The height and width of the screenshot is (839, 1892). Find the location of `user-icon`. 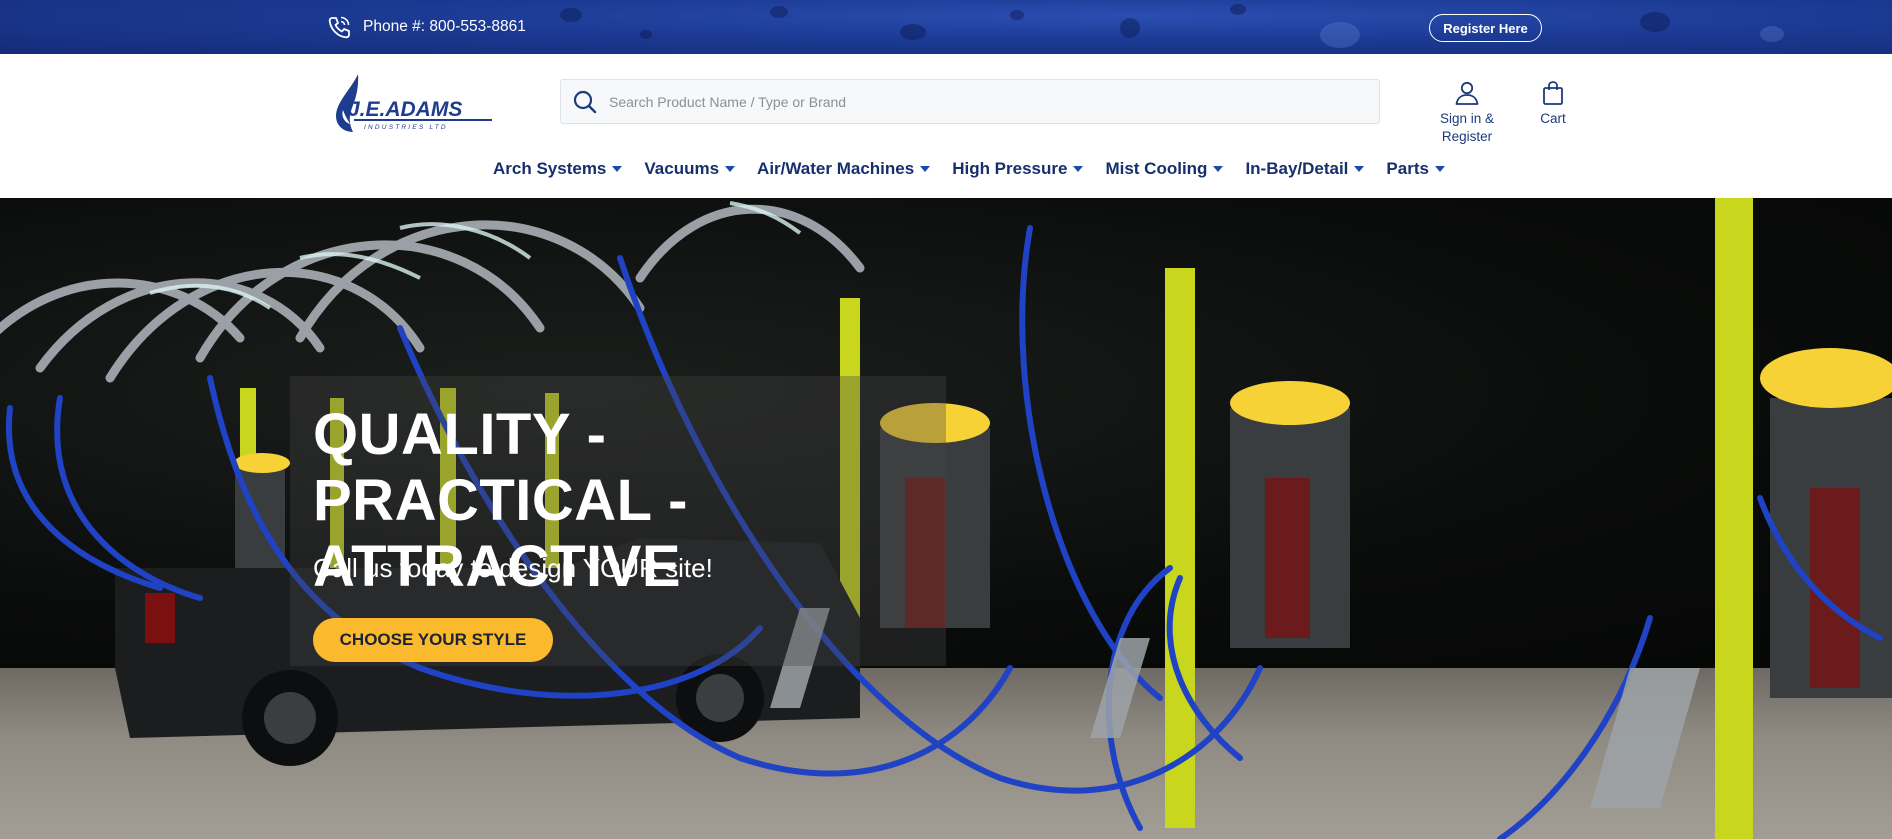

user-icon is located at coordinates (1467, 93).